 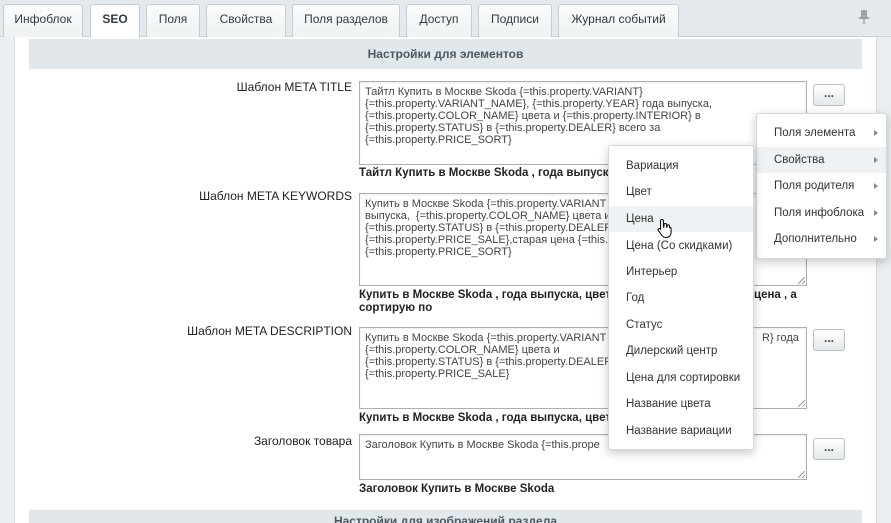 I want to click on submenu-item: Цена (Со скидками), so click(x=681, y=246).